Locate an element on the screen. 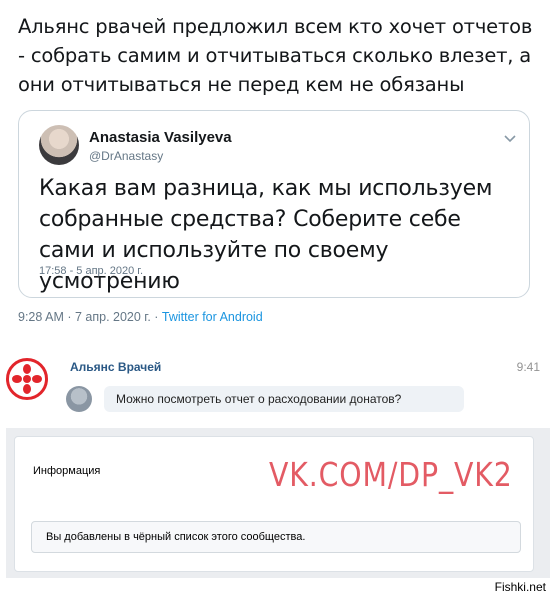  quoted-author-handle: @DrAnastasy is located at coordinates (126, 156).